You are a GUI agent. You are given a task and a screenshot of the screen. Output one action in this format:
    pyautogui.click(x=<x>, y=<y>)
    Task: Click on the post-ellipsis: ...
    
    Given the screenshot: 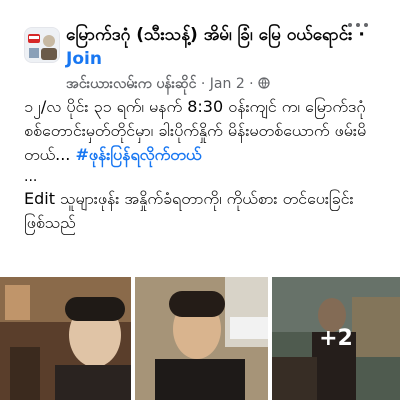 What is the action you would take?
    pyautogui.click(x=31, y=177)
    